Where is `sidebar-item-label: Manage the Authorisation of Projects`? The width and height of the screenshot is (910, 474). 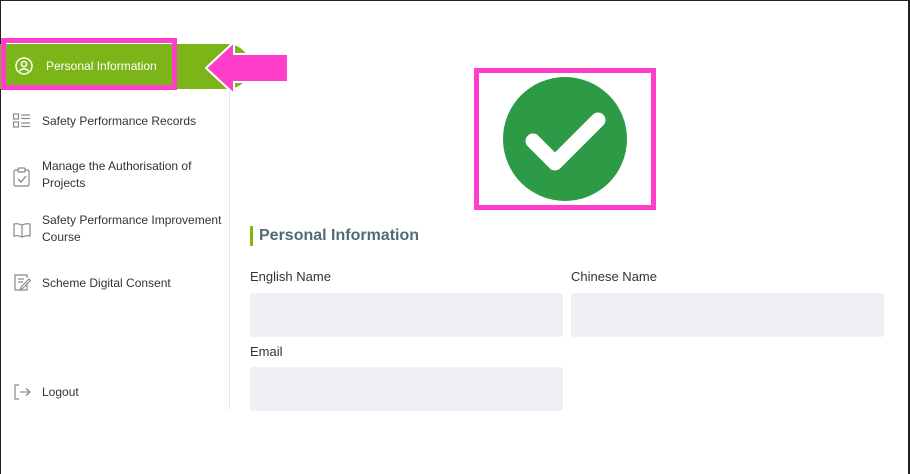
sidebar-item-label: Manage the Authorisation of Projects is located at coordinates (116, 175).